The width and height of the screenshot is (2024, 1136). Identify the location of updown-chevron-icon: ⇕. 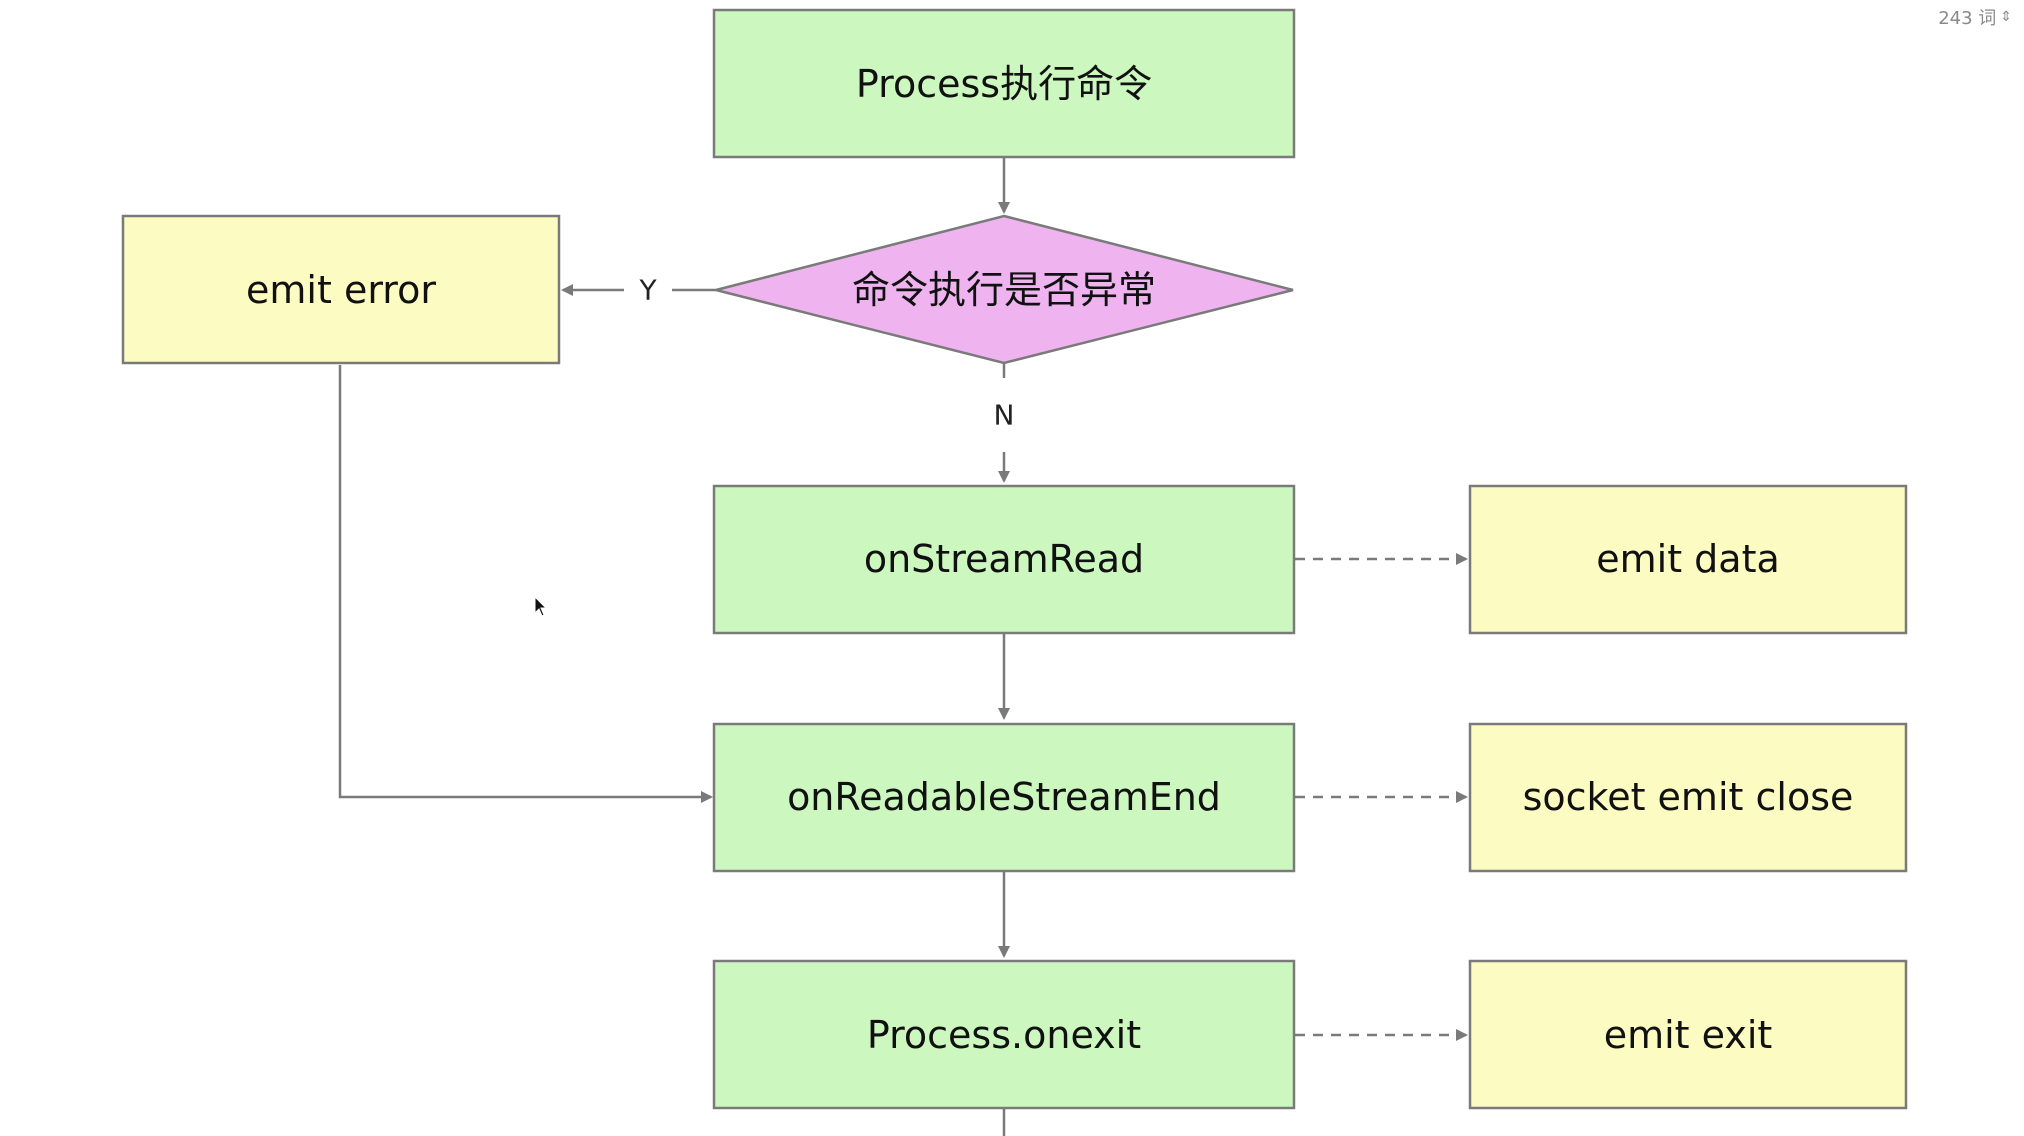
(2006, 17).